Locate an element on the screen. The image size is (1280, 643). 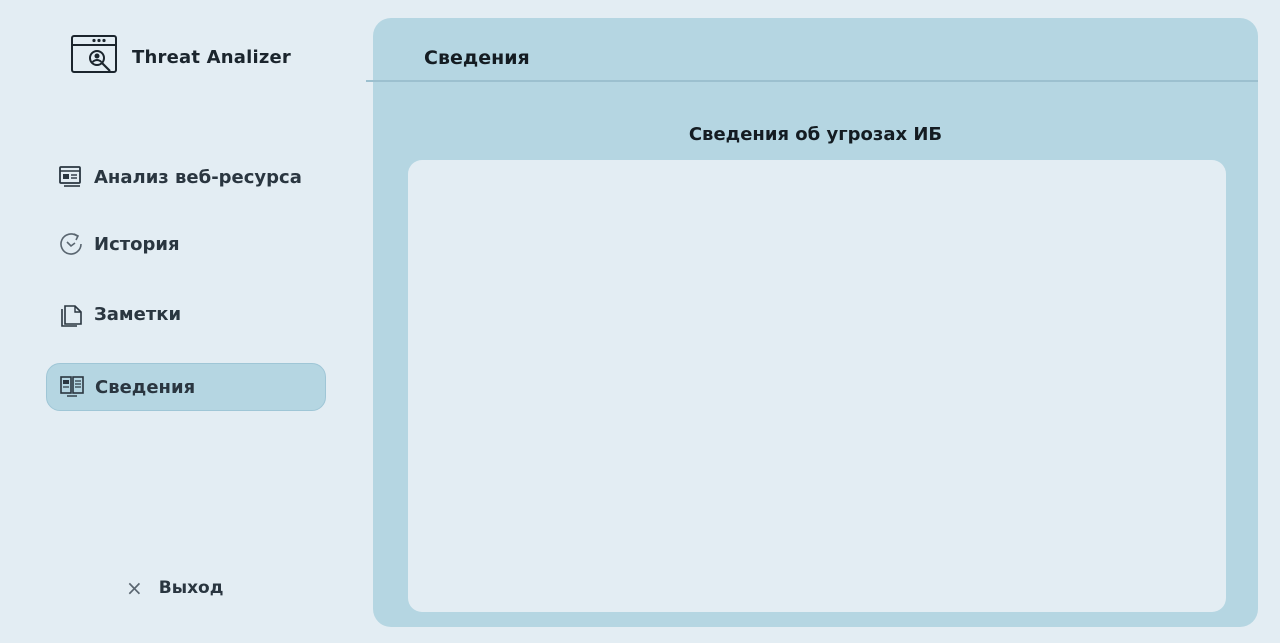
sidebar-item-history: История is located at coordinates (186, 244).